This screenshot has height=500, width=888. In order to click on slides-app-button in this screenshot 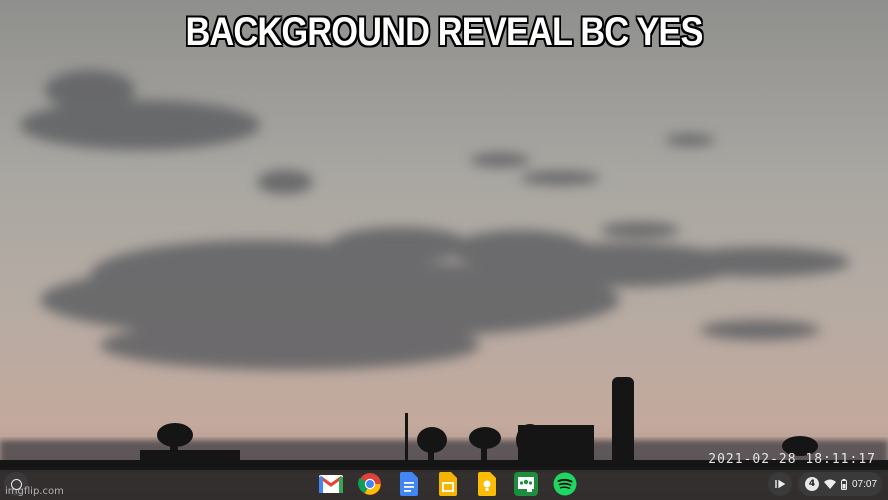, I will do `click(448, 484)`.